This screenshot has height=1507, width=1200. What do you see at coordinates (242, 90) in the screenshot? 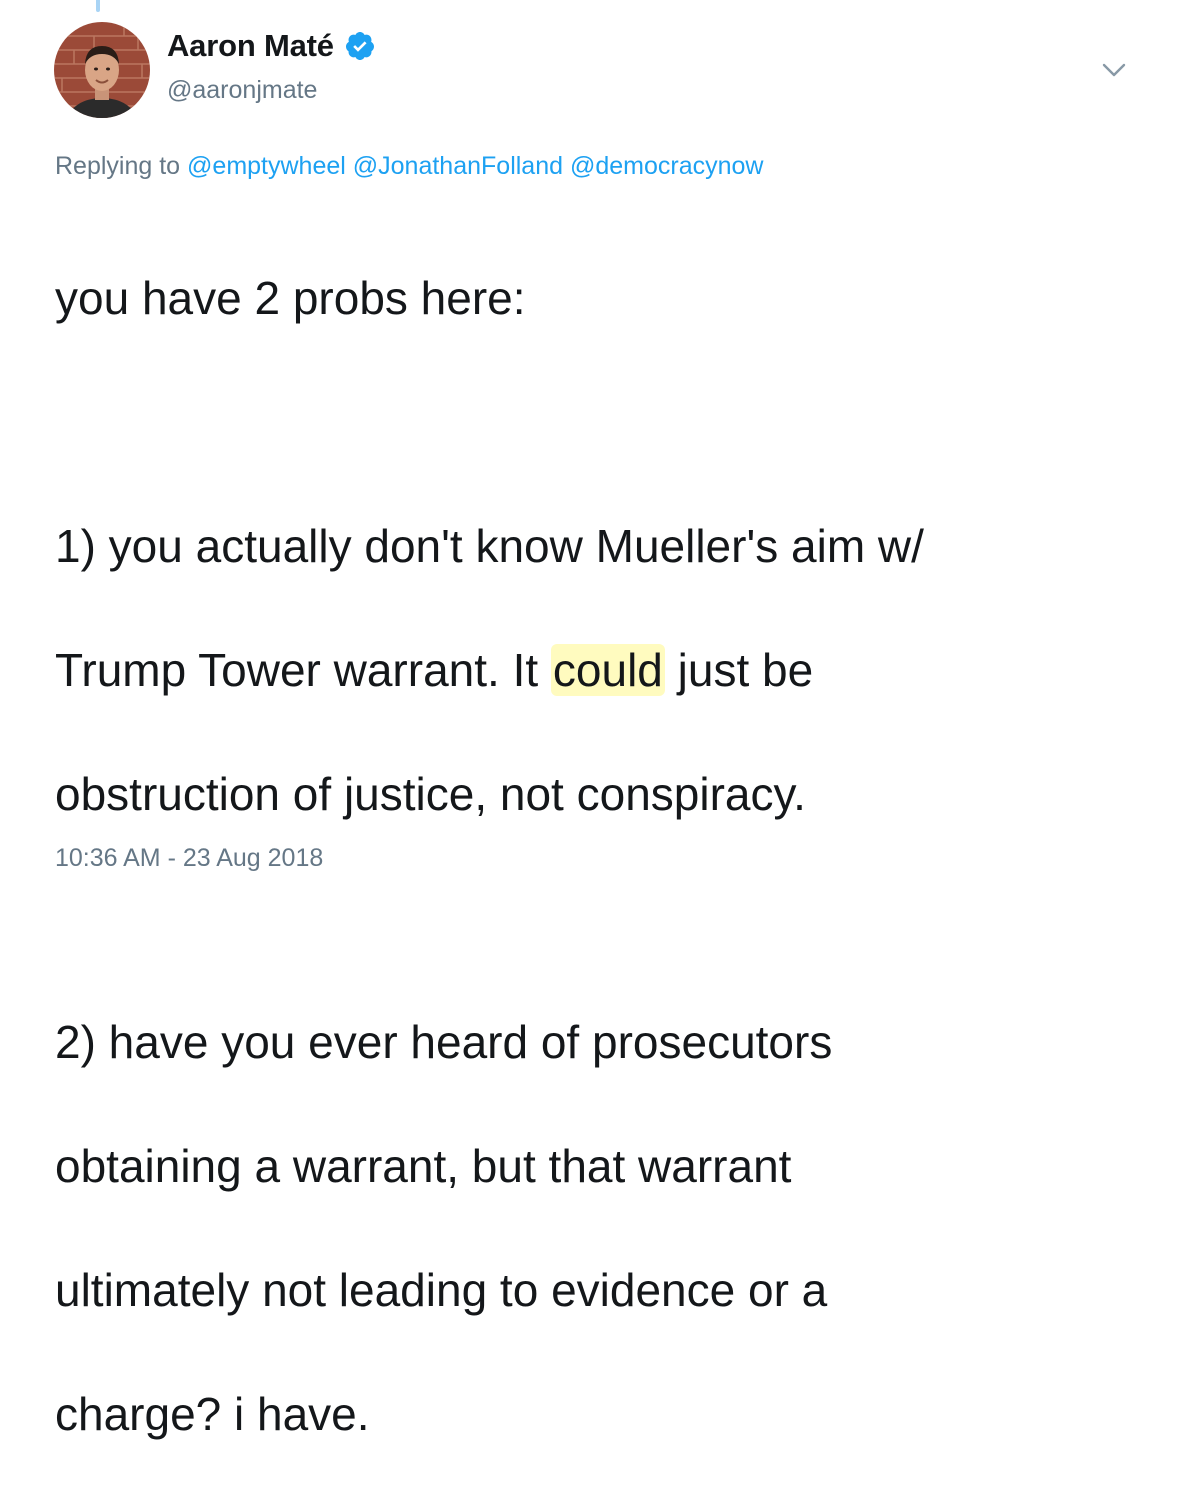
I see `author-handle: @aaronjmate` at bounding box center [242, 90].